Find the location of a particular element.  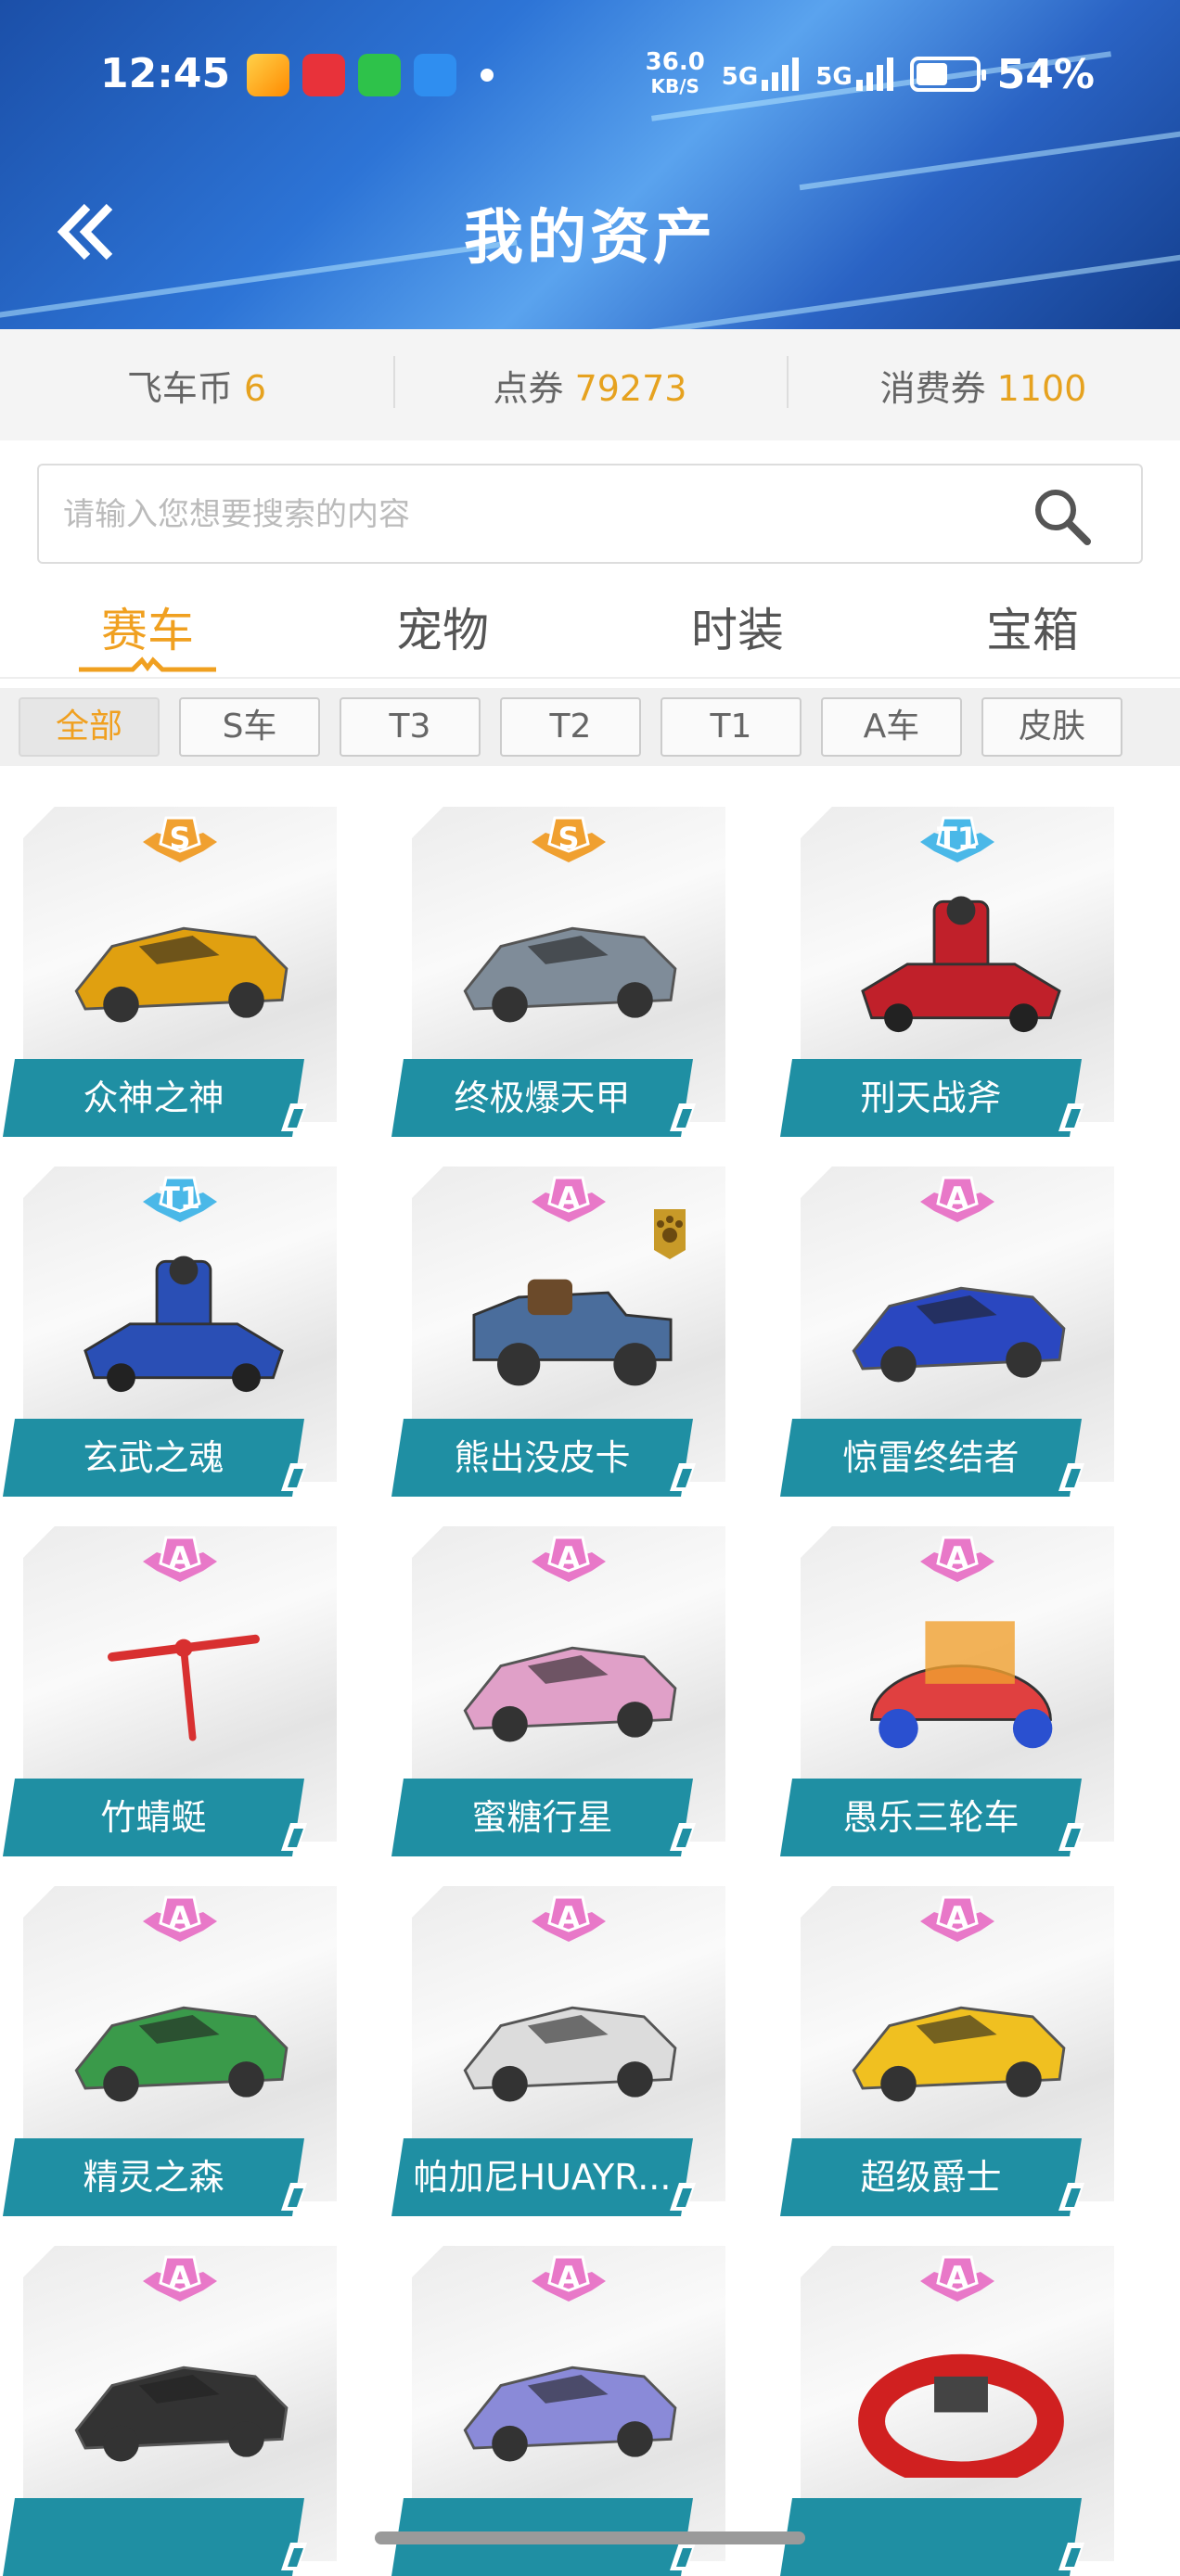

tab-0: 赛车 is located at coordinates (148, 627).